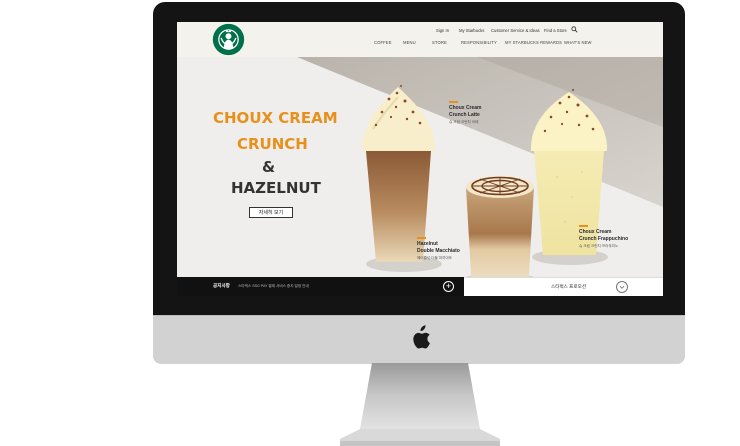 The height and width of the screenshot is (446, 740). Describe the element at coordinates (383, 42) in the screenshot. I see `nav-coffee: COFFEE` at that location.